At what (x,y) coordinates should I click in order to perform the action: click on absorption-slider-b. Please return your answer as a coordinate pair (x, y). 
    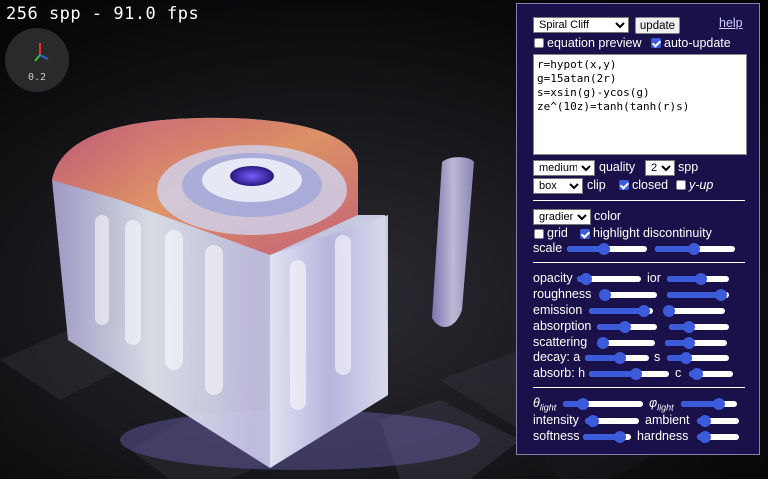
    Looking at the image, I should click on (699, 327).